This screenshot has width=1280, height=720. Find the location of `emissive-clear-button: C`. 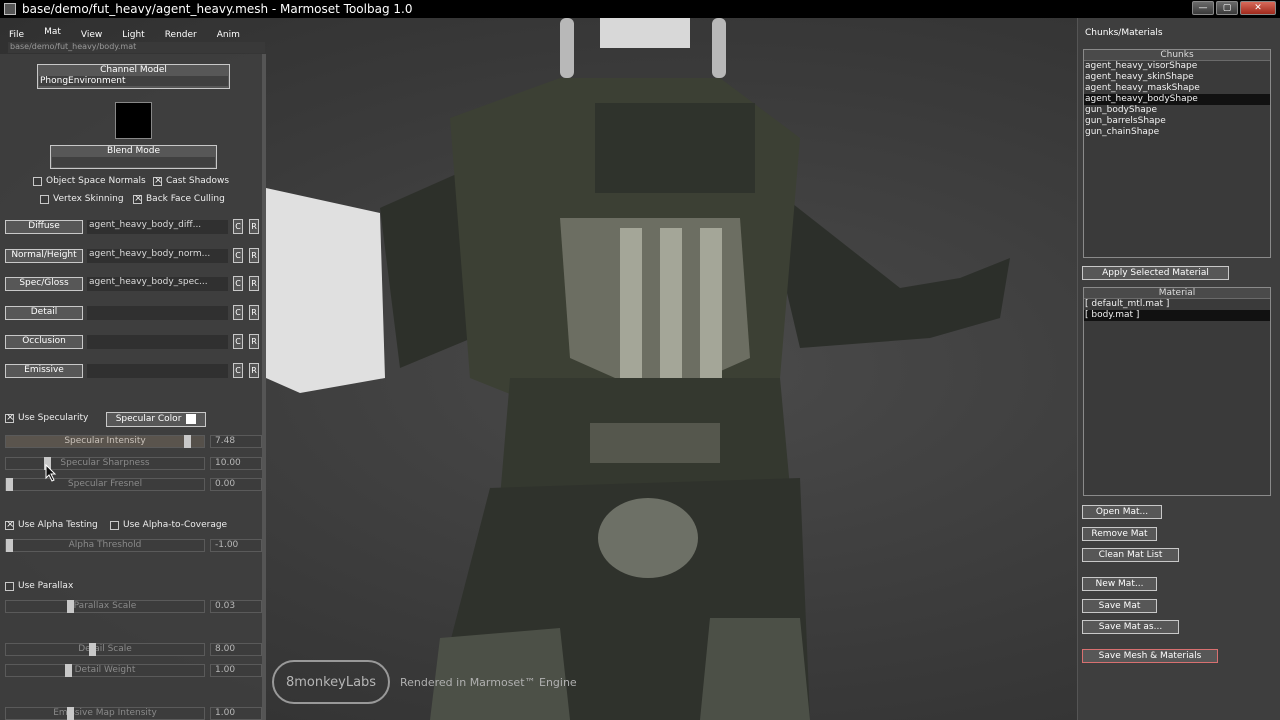

emissive-clear-button: C is located at coordinates (238, 370).